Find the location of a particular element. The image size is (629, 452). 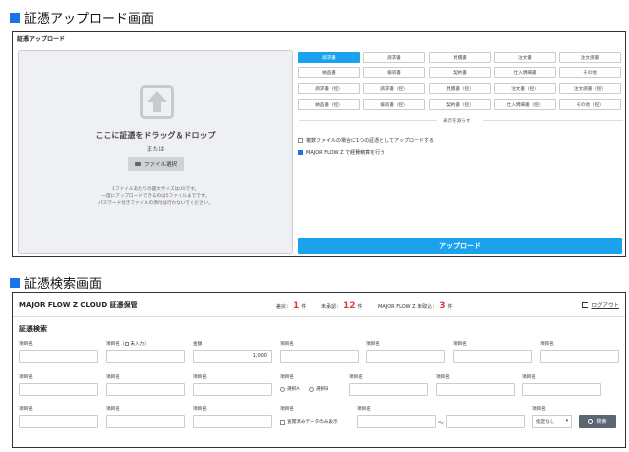

doc-type-button: 注文請書 is located at coordinates (590, 57).